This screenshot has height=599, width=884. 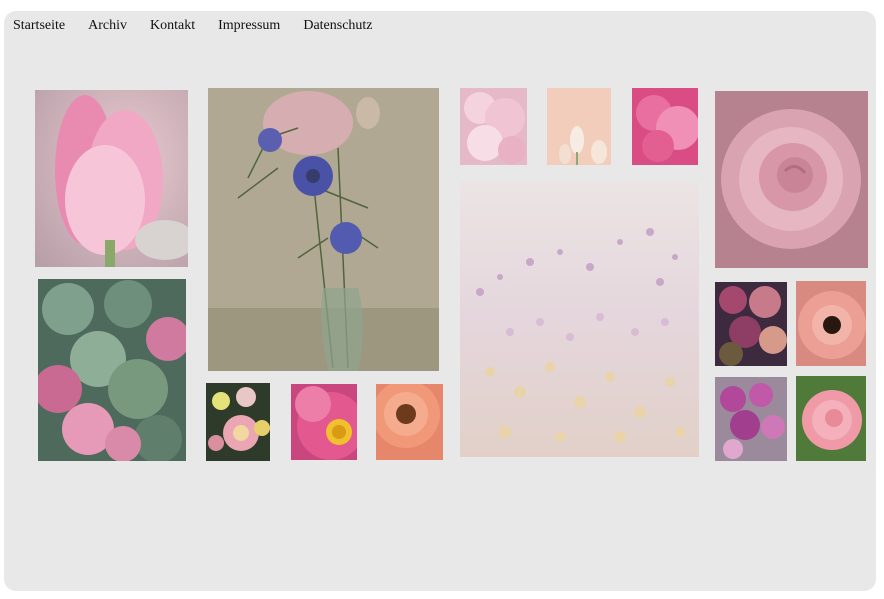 What do you see at coordinates (751, 419) in the screenshot?
I see `orchid-photo` at bounding box center [751, 419].